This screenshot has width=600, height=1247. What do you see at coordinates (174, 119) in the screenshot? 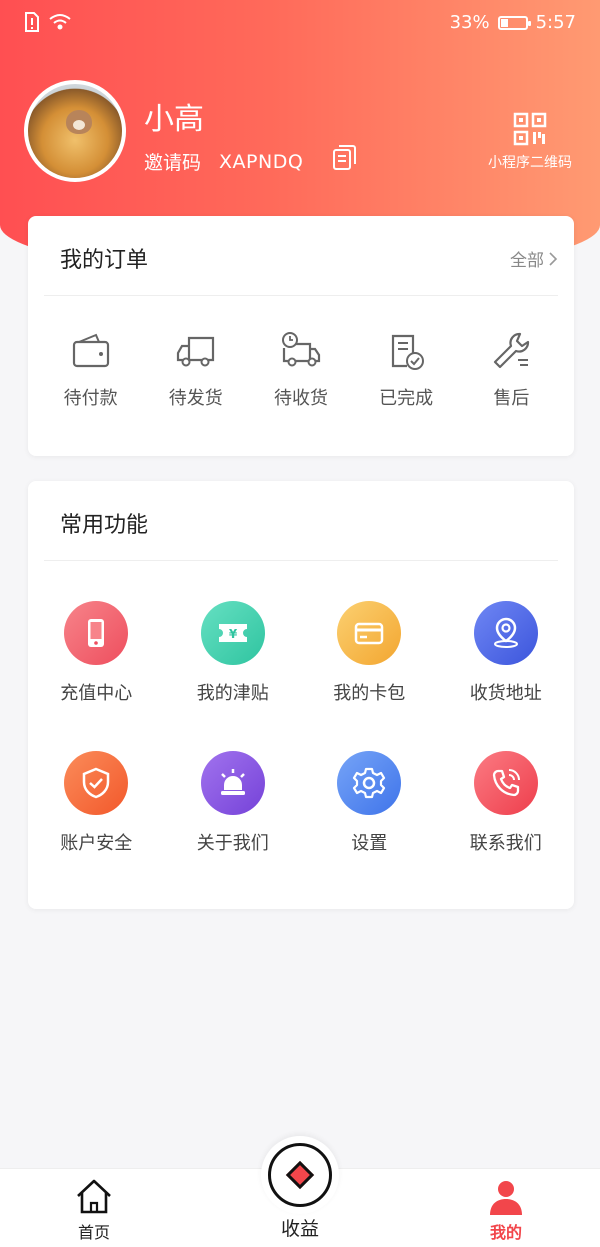
I see `user-name: 小高` at bounding box center [174, 119].